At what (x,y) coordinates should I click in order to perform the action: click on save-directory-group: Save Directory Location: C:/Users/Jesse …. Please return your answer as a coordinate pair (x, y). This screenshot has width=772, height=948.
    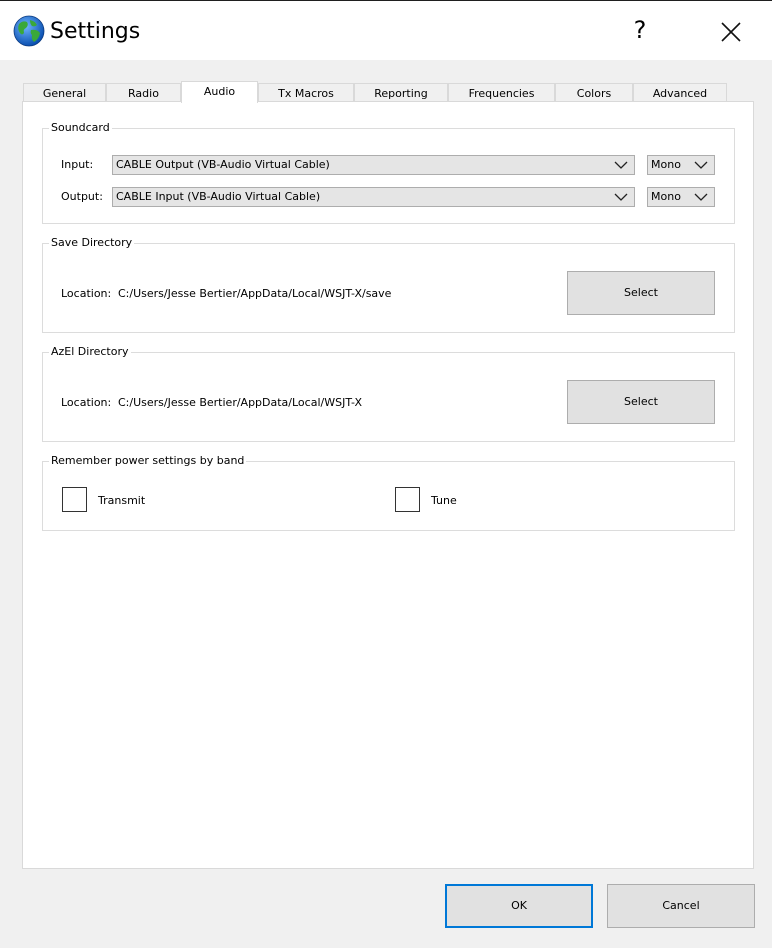
    Looking at the image, I should click on (388, 284).